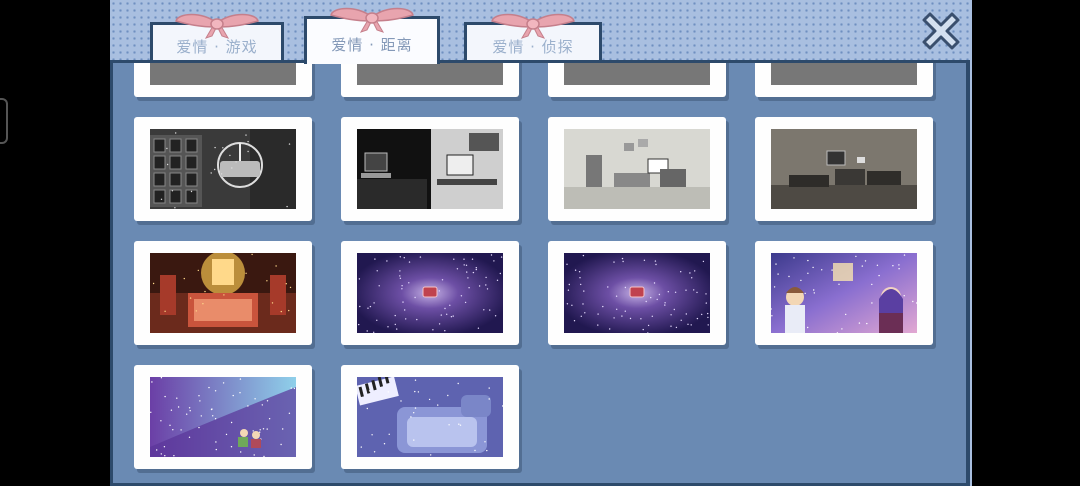 This screenshot has height=486, width=1080. I want to click on cg-partial-1-image, so click(223, 74).